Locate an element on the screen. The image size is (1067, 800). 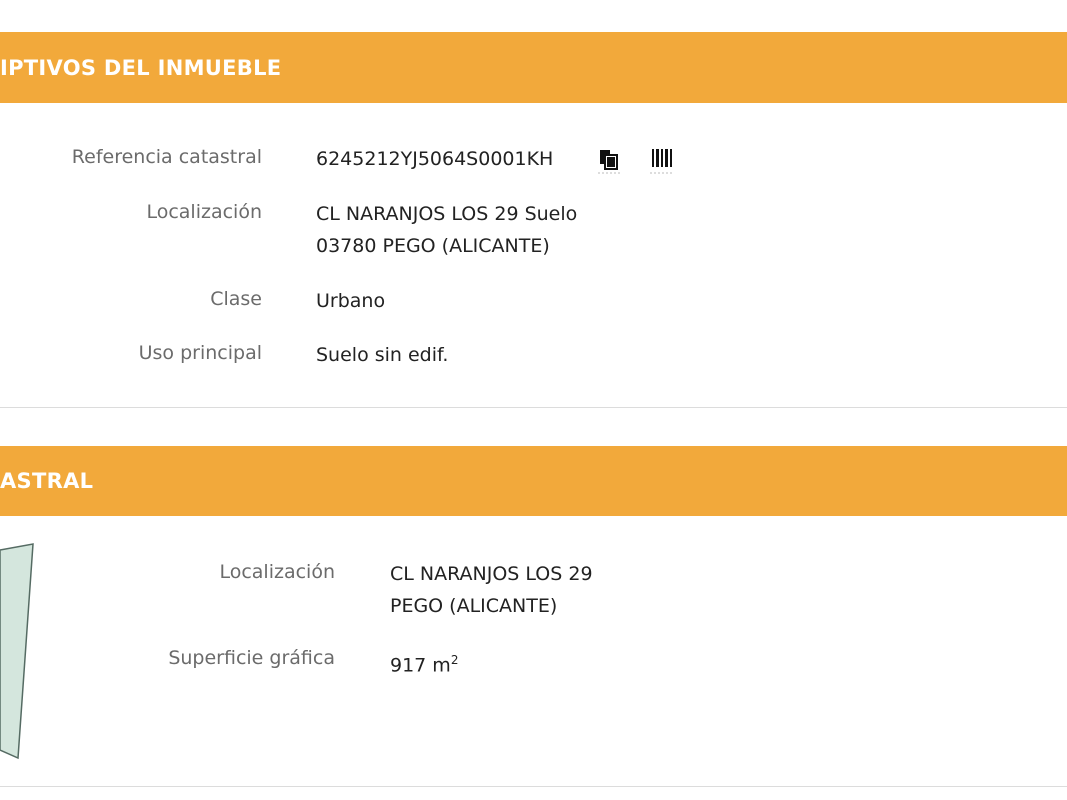
section-title: ASTRAL is located at coordinates (47, 481).